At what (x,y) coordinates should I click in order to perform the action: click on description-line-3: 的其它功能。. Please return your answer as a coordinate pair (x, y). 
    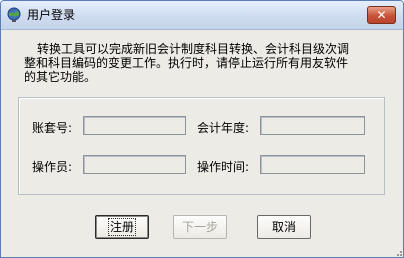
    Looking at the image, I should click on (60, 77).